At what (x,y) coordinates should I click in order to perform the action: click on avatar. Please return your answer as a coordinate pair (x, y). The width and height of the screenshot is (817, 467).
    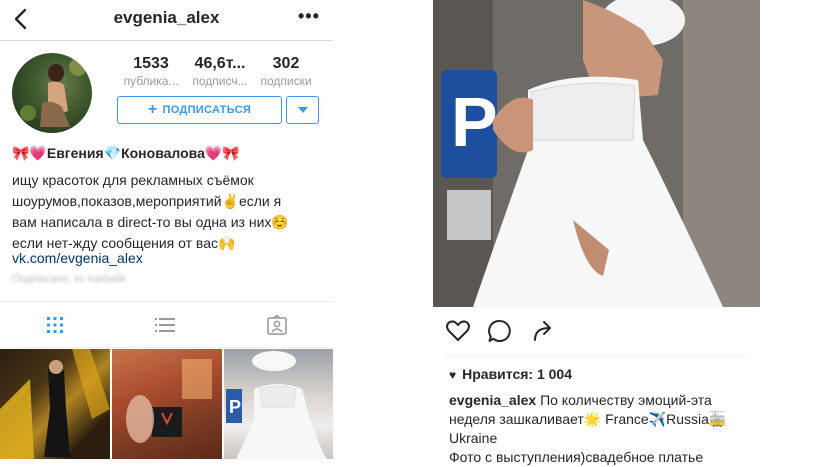
    Looking at the image, I should click on (52, 93).